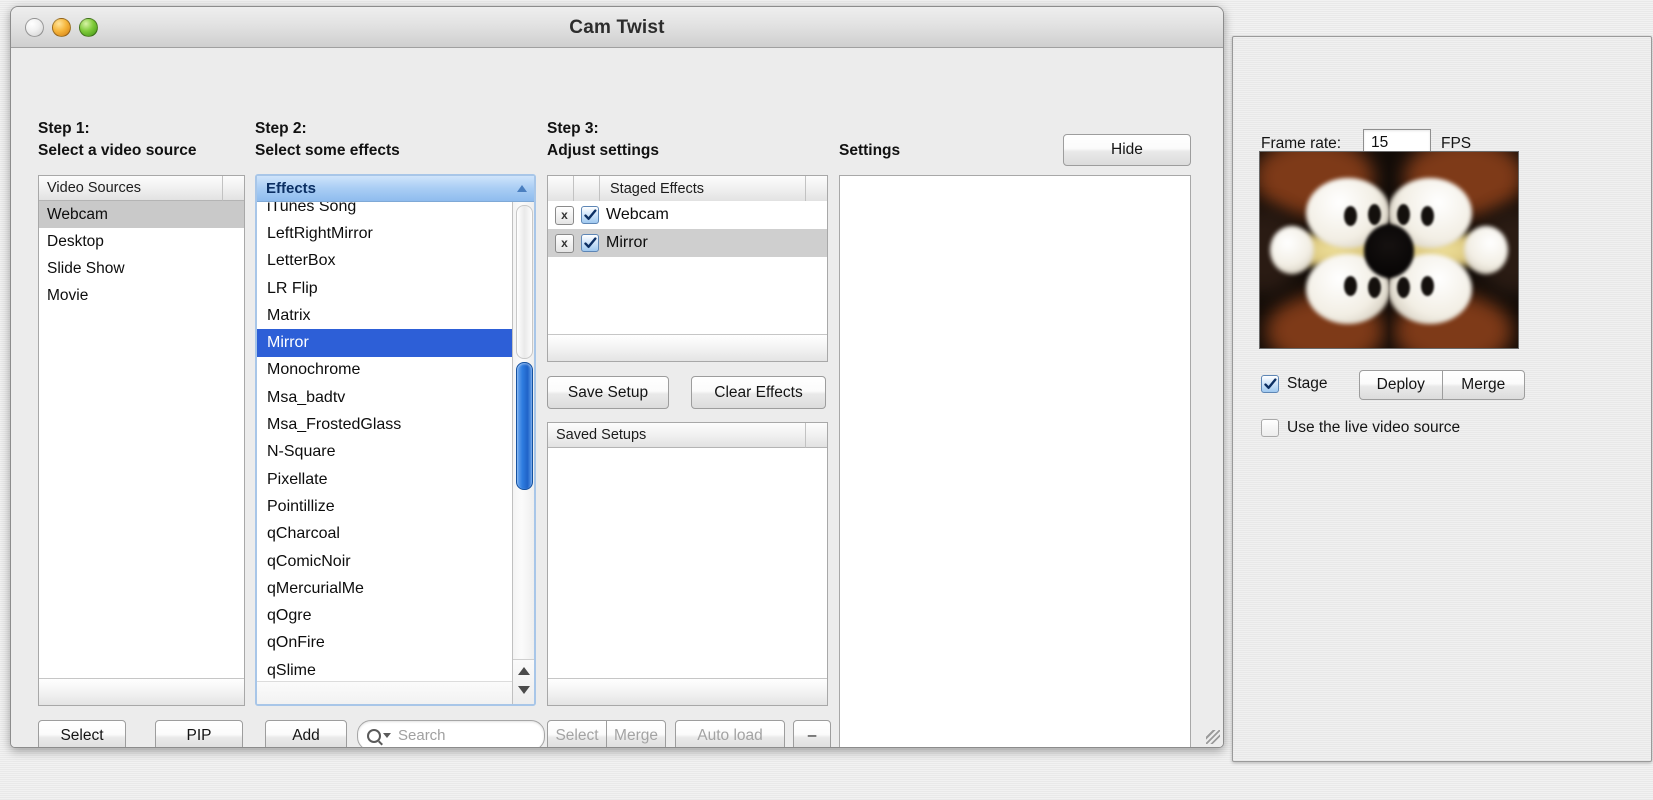  Describe the element at coordinates (687, 243) in the screenshot. I see `staged-effect-row: x Mirror` at that location.